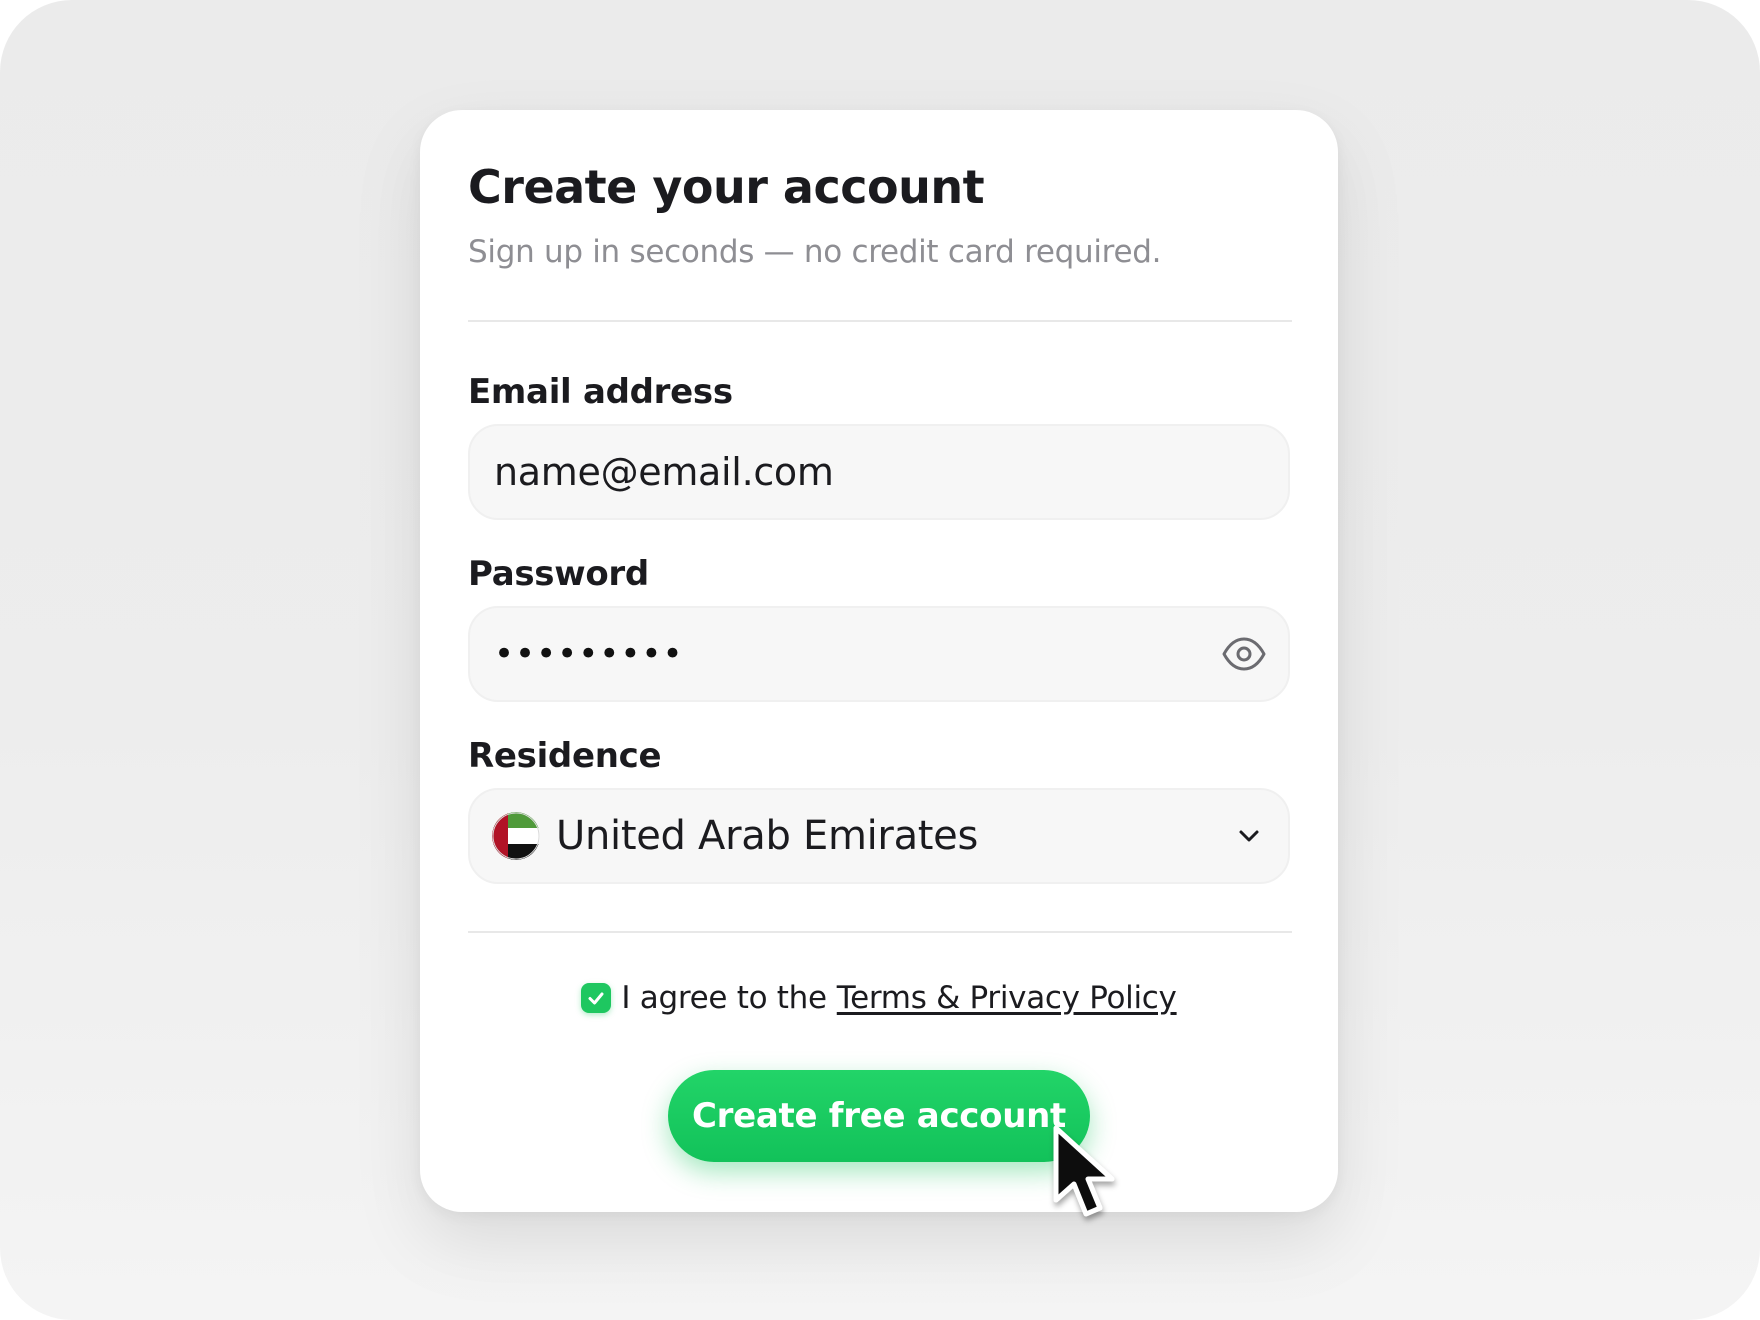 The height and width of the screenshot is (1320, 1760). What do you see at coordinates (1244, 654) in the screenshot?
I see `eye-icon` at bounding box center [1244, 654].